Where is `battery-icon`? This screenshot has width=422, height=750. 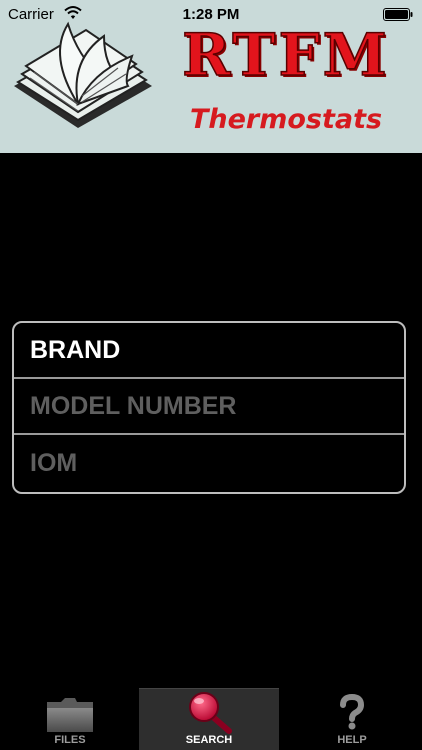 battery-icon is located at coordinates (398, 14).